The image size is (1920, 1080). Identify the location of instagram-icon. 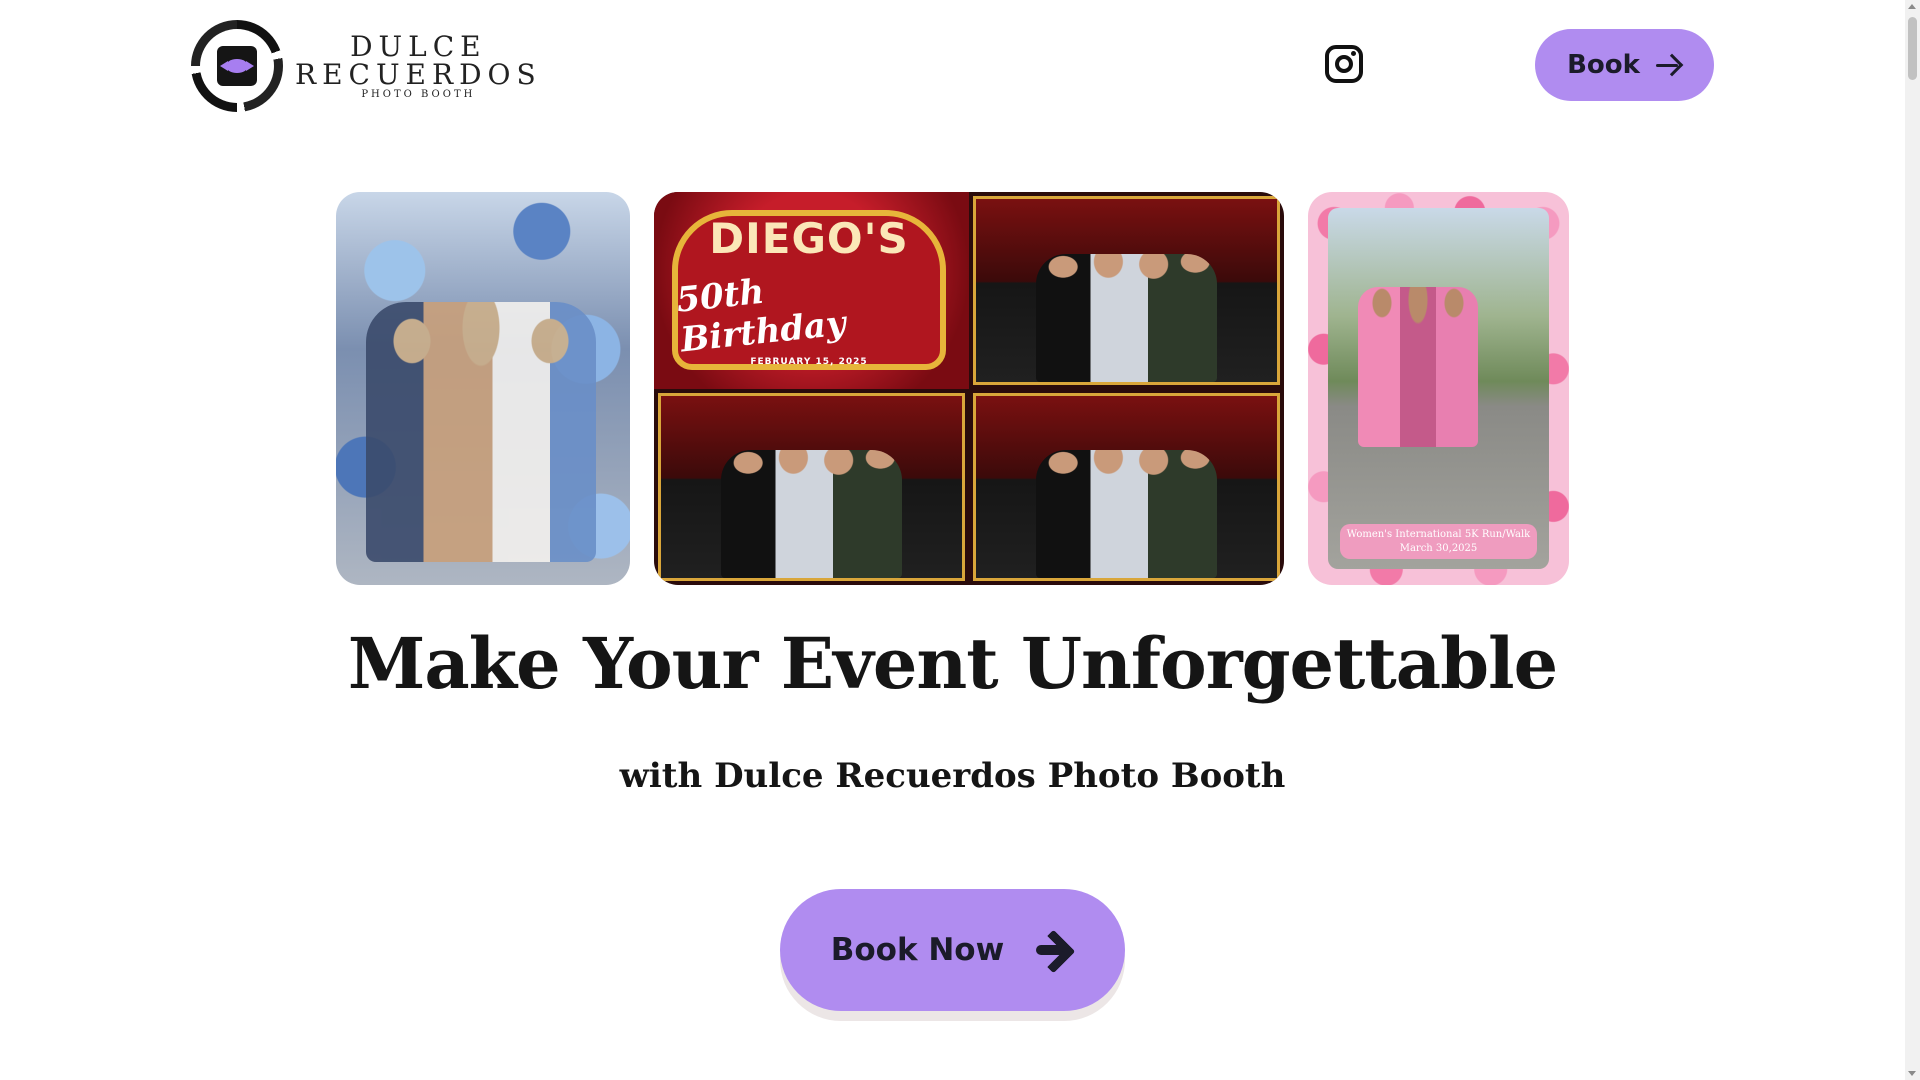
(1344, 64).